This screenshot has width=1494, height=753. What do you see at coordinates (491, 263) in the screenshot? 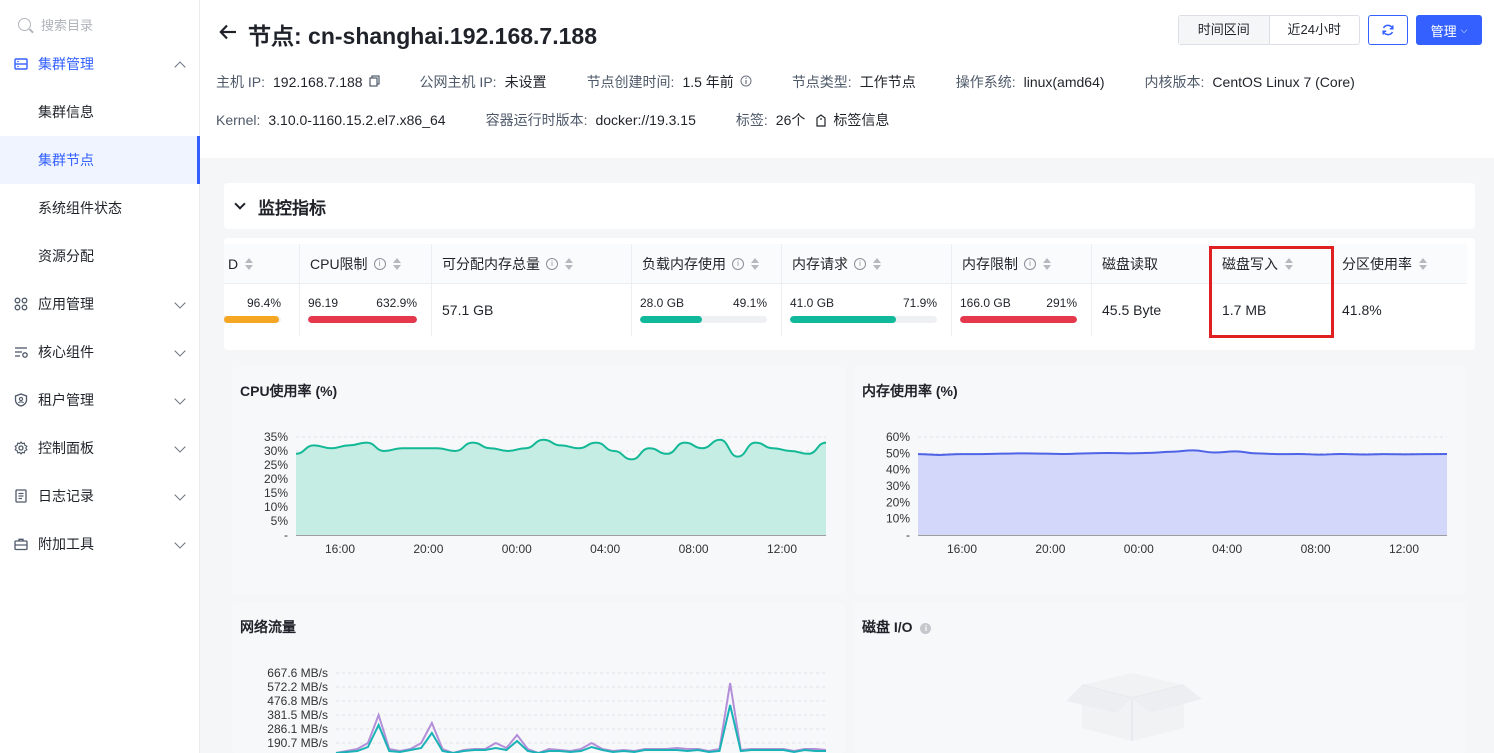
I see `metric-header: 可分配内存总量` at bounding box center [491, 263].